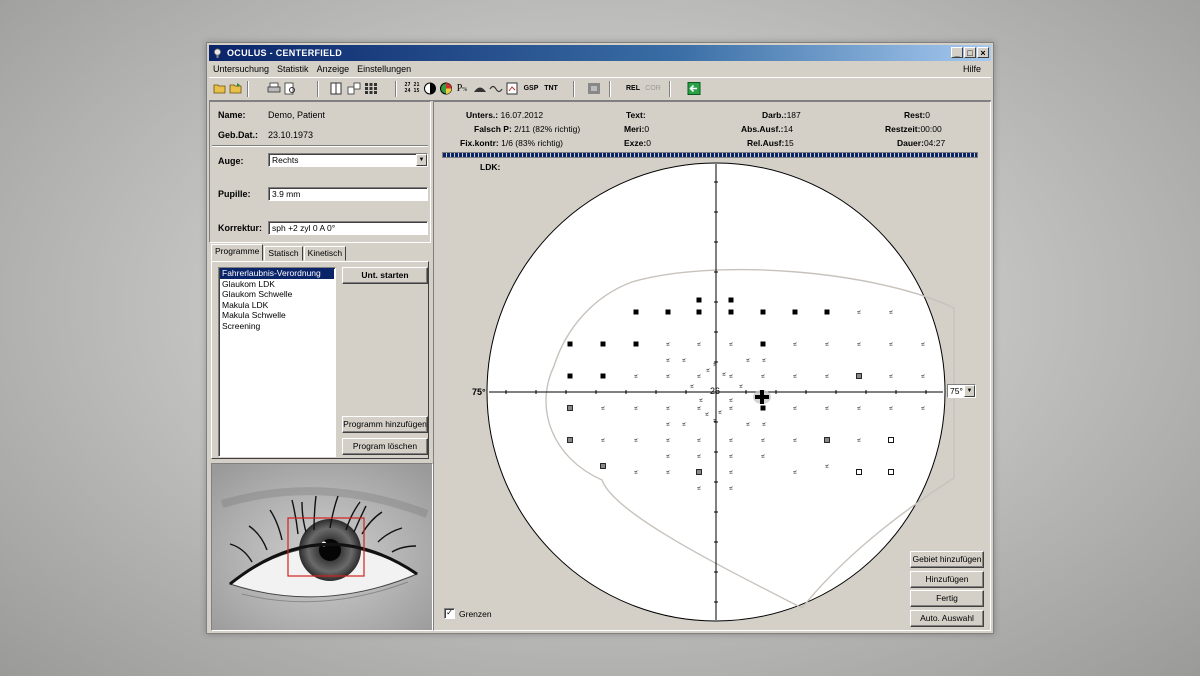 The height and width of the screenshot is (676, 1200). What do you see at coordinates (354, 88) in the screenshot?
I see `multi-view-icon` at bounding box center [354, 88].